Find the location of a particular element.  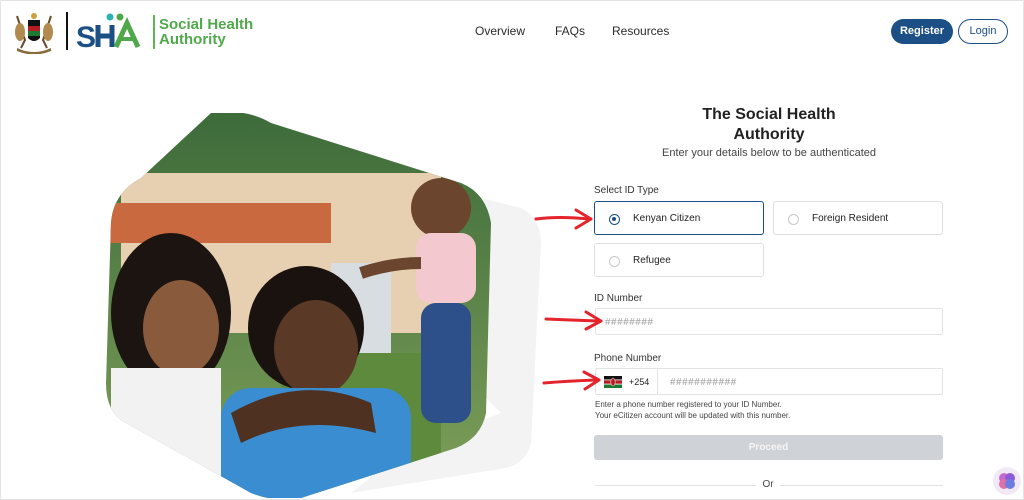

nav-faqs: FAQs is located at coordinates (570, 31).